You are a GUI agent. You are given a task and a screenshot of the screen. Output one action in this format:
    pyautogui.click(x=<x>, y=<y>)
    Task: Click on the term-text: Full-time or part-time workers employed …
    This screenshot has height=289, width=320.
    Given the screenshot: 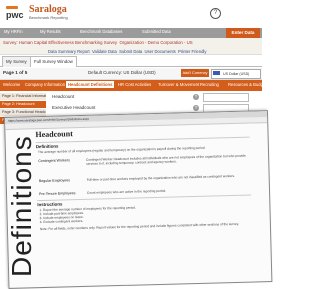 What is the action you would take?
    pyautogui.click(x=160, y=177)
    